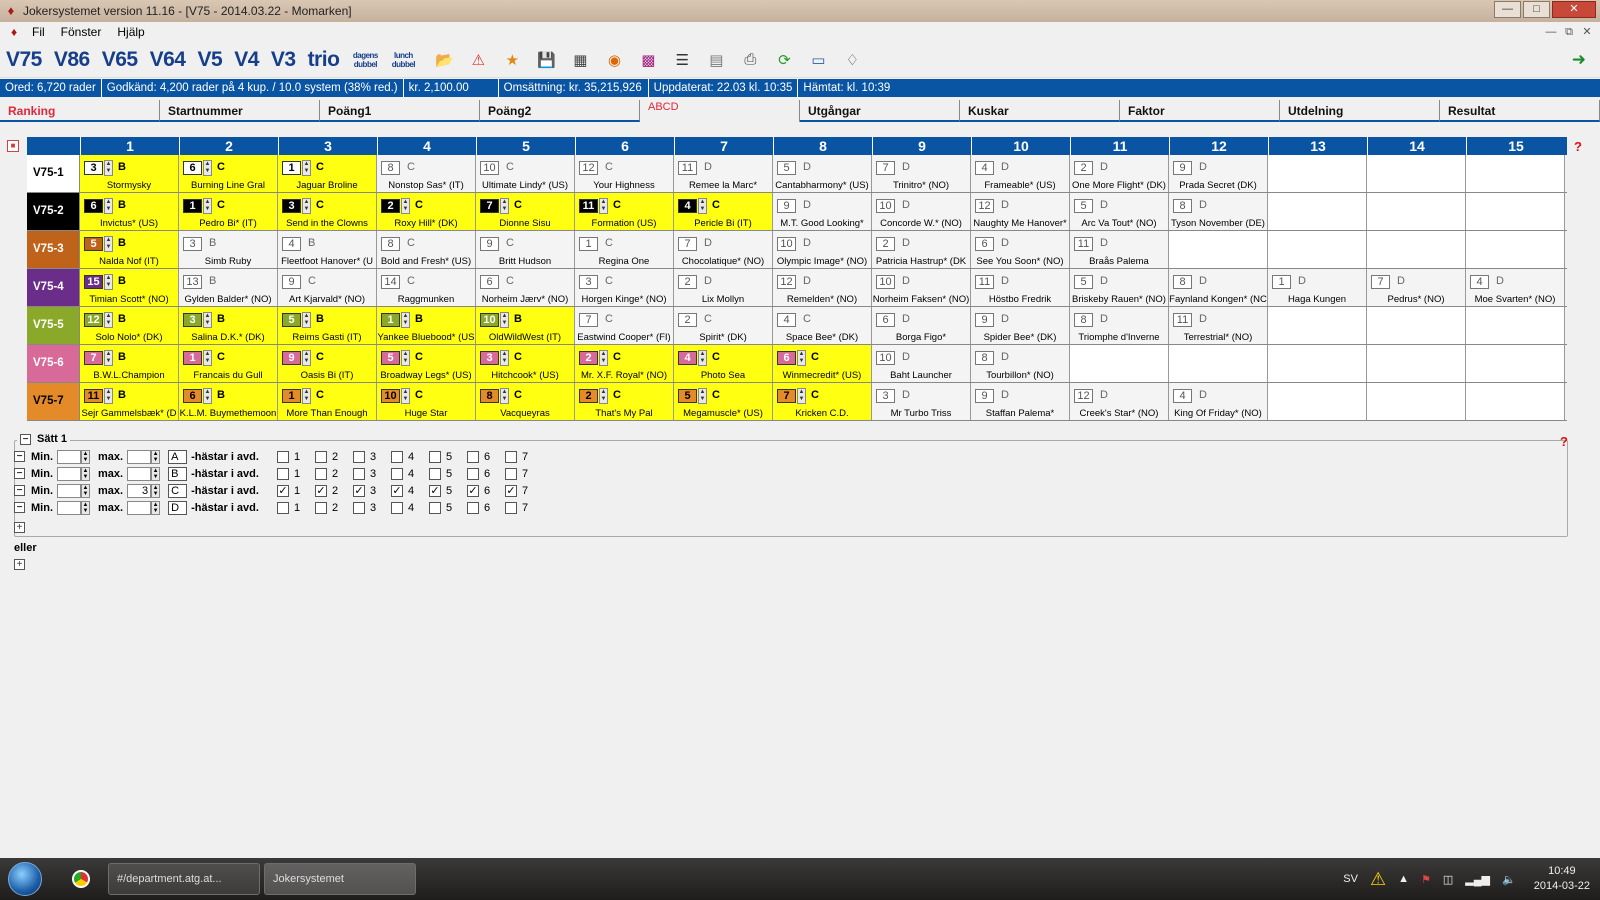 Image resolution: width=1600 pixels, height=900 pixels. I want to click on mdi-close-button: ✕, so click(1587, 32).